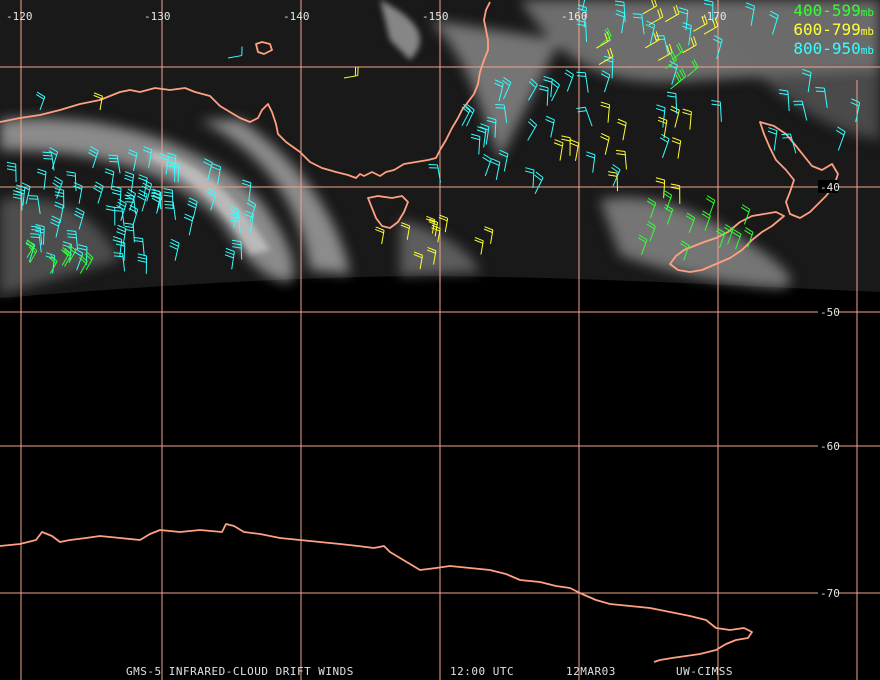 The width and height of the screenshot is (880, 680). What do you see at coordinates (240, 671) in the screenshot?
I see `product-title: GMS-5 INFRARED-CLOUD DRIFT WINDS` at bounding box center [240, 671].